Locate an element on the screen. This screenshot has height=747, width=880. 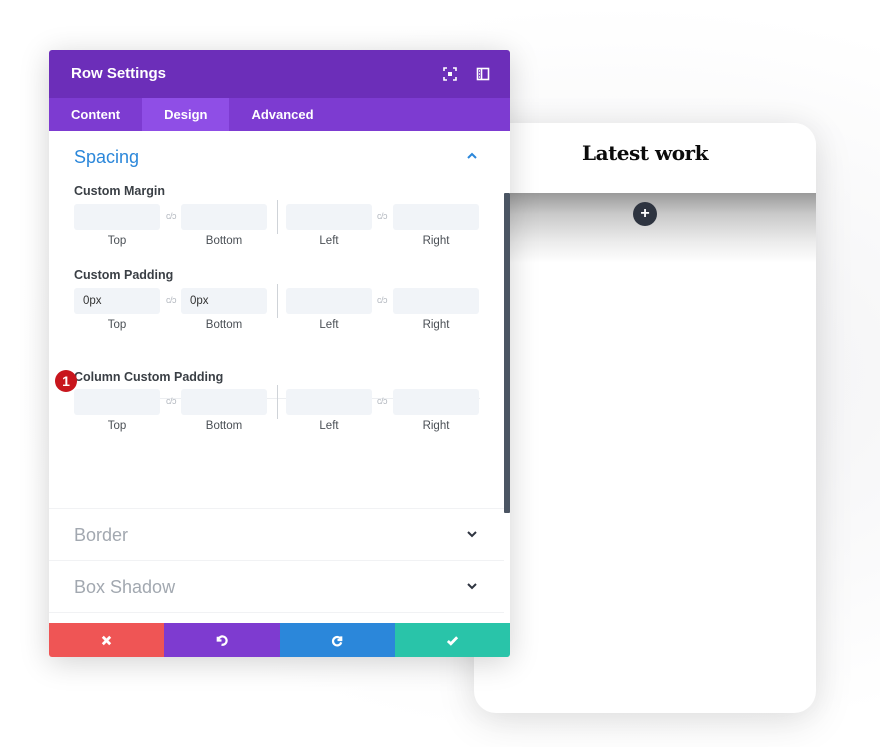
redo-button is located at coordinates (337, 640).